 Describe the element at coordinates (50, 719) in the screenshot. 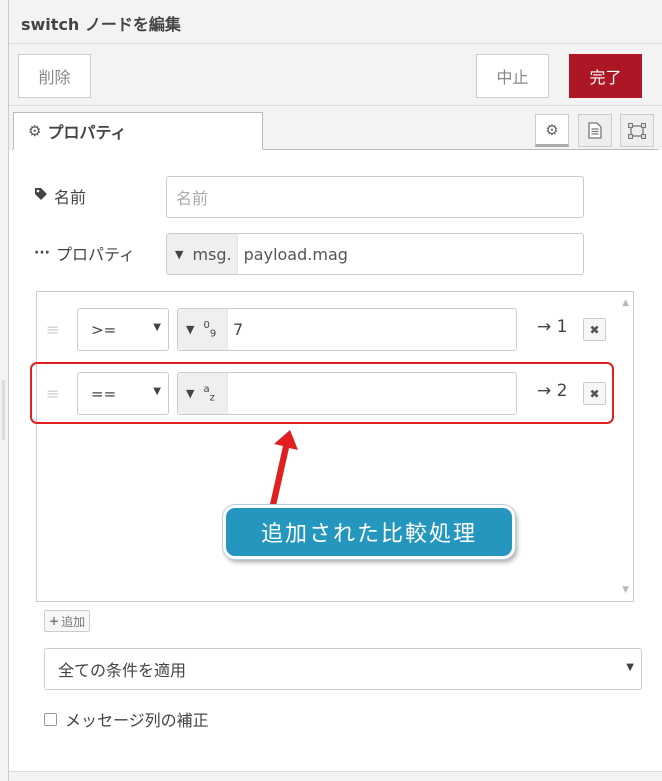

I see `repair-sequence-checkbox` at that location.